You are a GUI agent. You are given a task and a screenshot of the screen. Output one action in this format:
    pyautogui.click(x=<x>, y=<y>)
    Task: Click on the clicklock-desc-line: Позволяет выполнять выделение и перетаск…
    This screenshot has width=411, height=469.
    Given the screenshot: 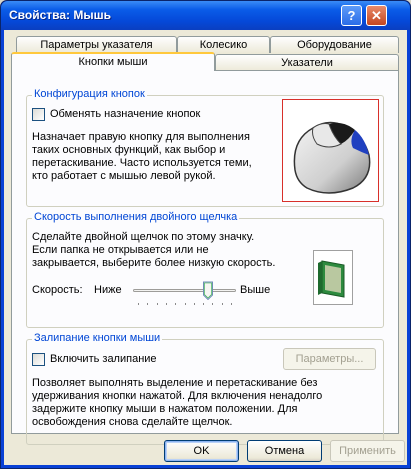 What is the action you would take?
    pyautogui.click(x=175, y=383)
    